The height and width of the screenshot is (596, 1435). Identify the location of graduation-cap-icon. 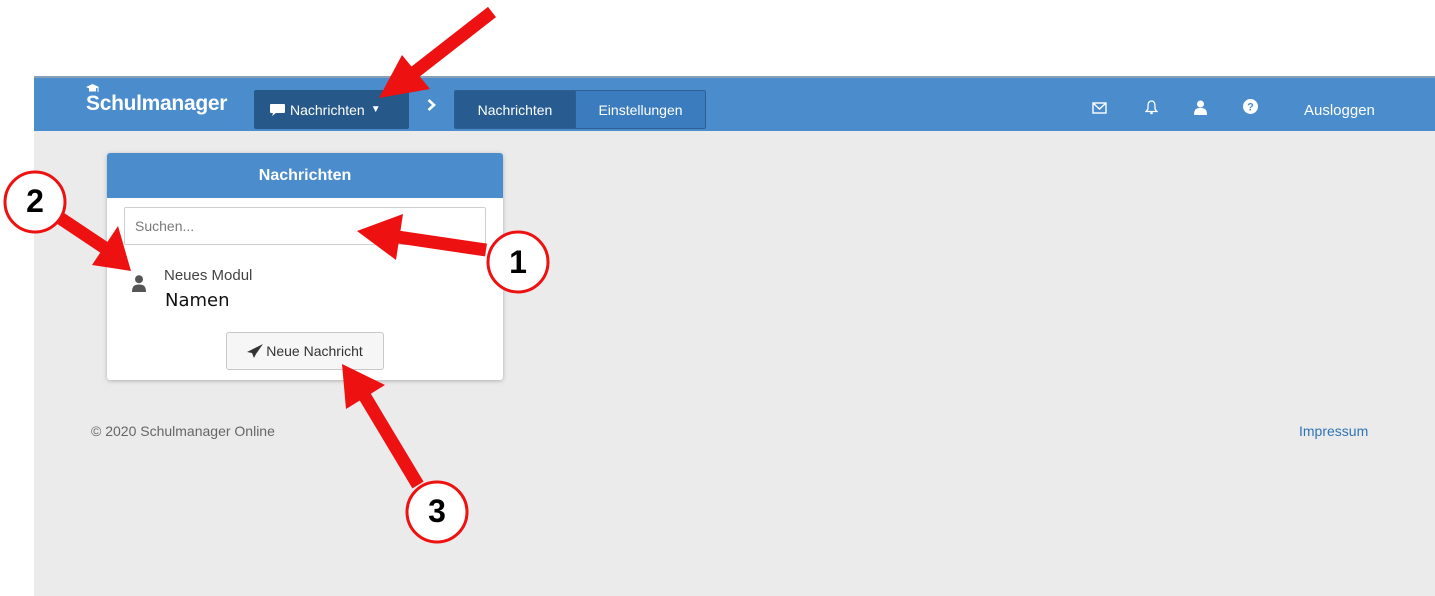
(92, 88).